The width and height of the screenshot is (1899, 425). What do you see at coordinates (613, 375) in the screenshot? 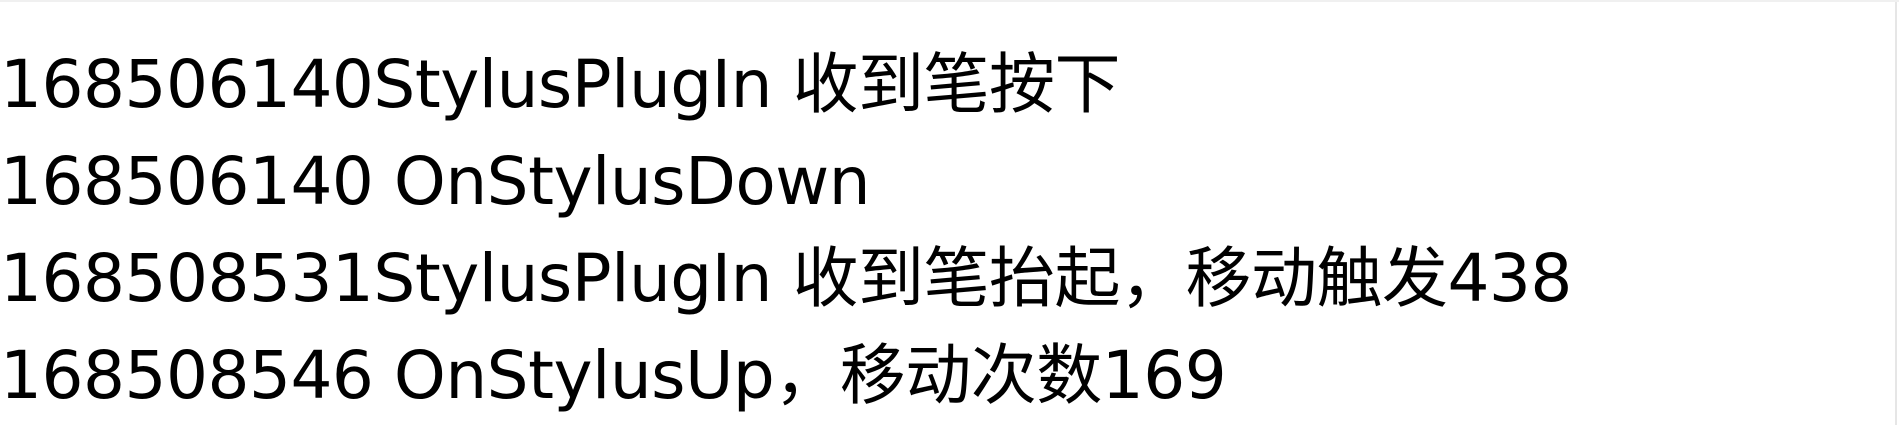
I see `log-line: 168508546 OnStylusUp，移动次数169` at bounding box center [613, 375].